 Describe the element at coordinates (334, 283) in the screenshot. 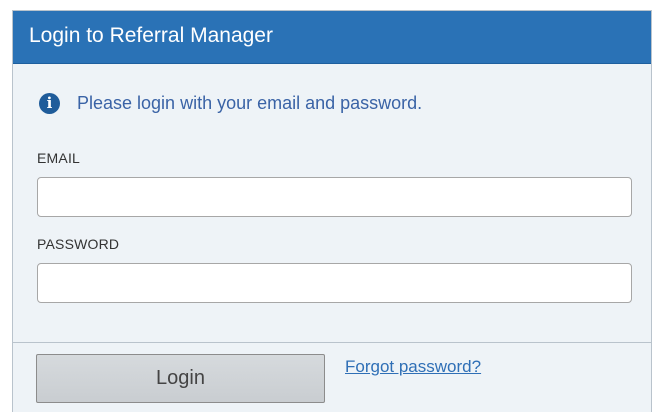

I see `password-field` at that location.